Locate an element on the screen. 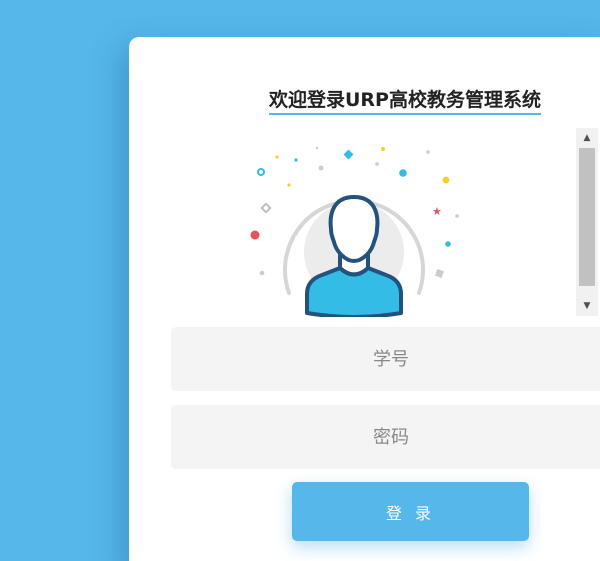  vertical-scrollbar: ▲ ▼ is located at coordinates (587, 222).